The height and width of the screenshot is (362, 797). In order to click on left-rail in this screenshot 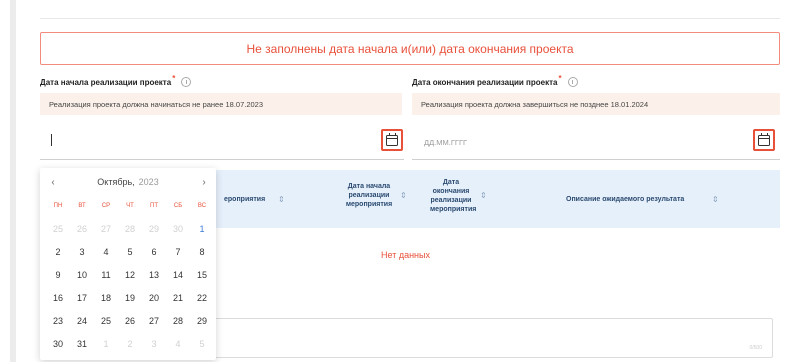, I will do `click(13, 181)`.